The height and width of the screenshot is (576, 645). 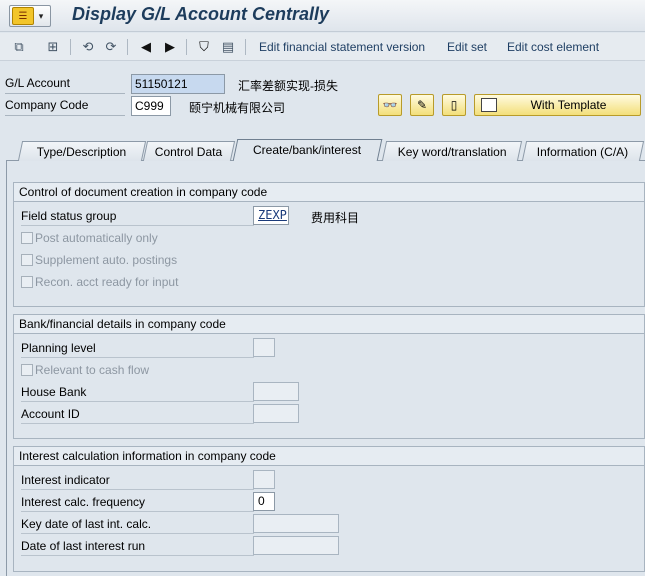 What do you see at coordinates (86, 524) in the screenshot?
I see `key-date-last-calc-label: Key date of last int. calc.` at bounding box center [86, 524].